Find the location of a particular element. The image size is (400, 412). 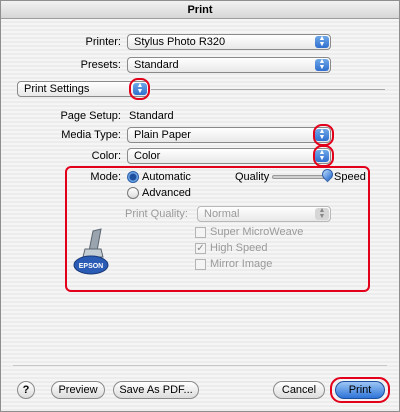

page-setup-label: Page Setup: is located at coordinates (90, 116).